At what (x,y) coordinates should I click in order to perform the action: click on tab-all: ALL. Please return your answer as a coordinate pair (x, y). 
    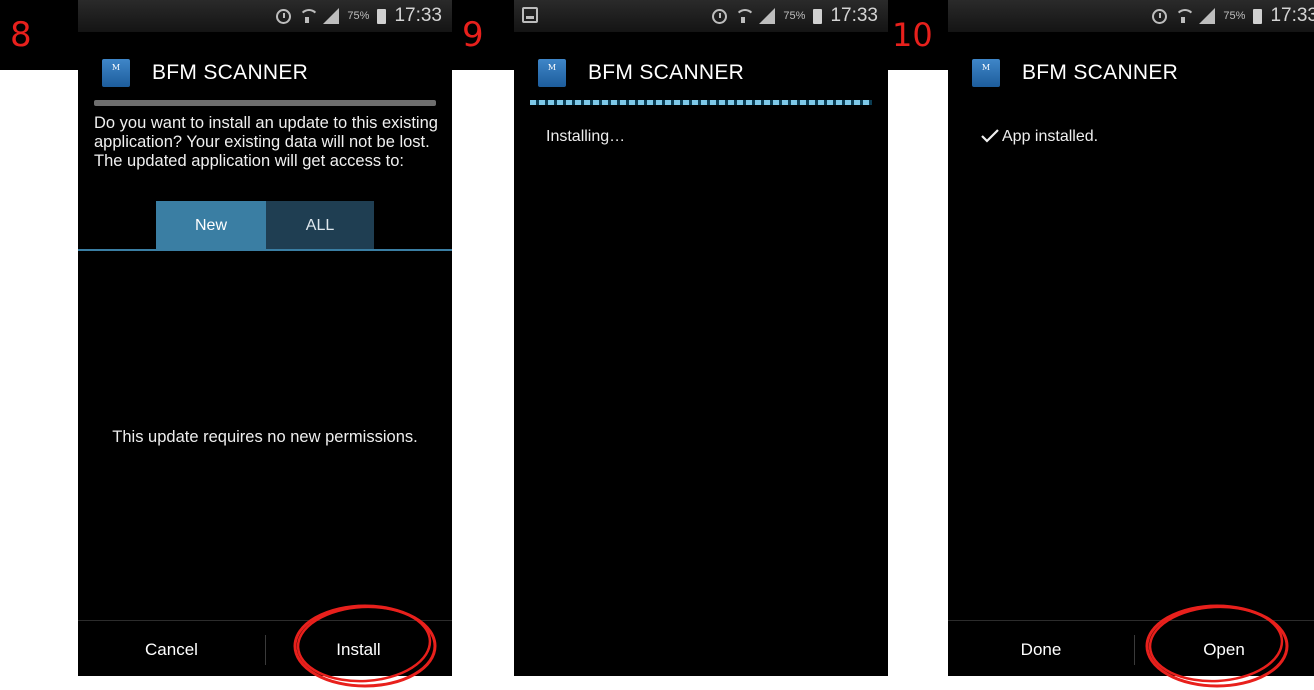
    Looking at the image, I should click on (320, 225).